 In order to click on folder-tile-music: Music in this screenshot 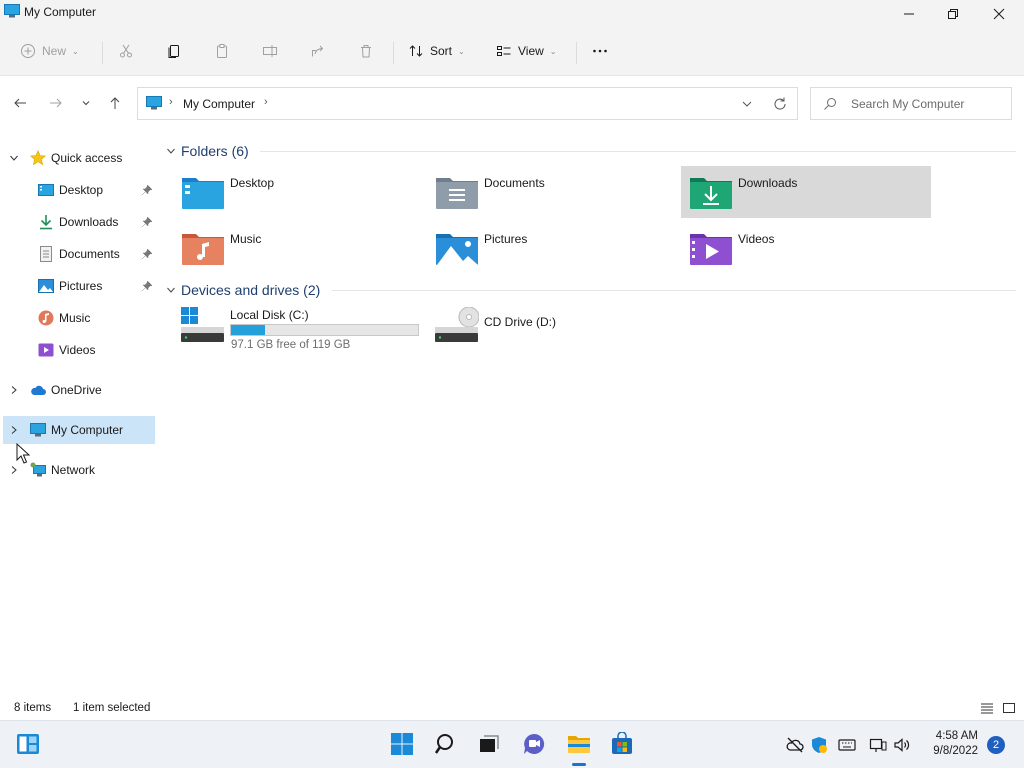, I will do `click(298, 248)`.